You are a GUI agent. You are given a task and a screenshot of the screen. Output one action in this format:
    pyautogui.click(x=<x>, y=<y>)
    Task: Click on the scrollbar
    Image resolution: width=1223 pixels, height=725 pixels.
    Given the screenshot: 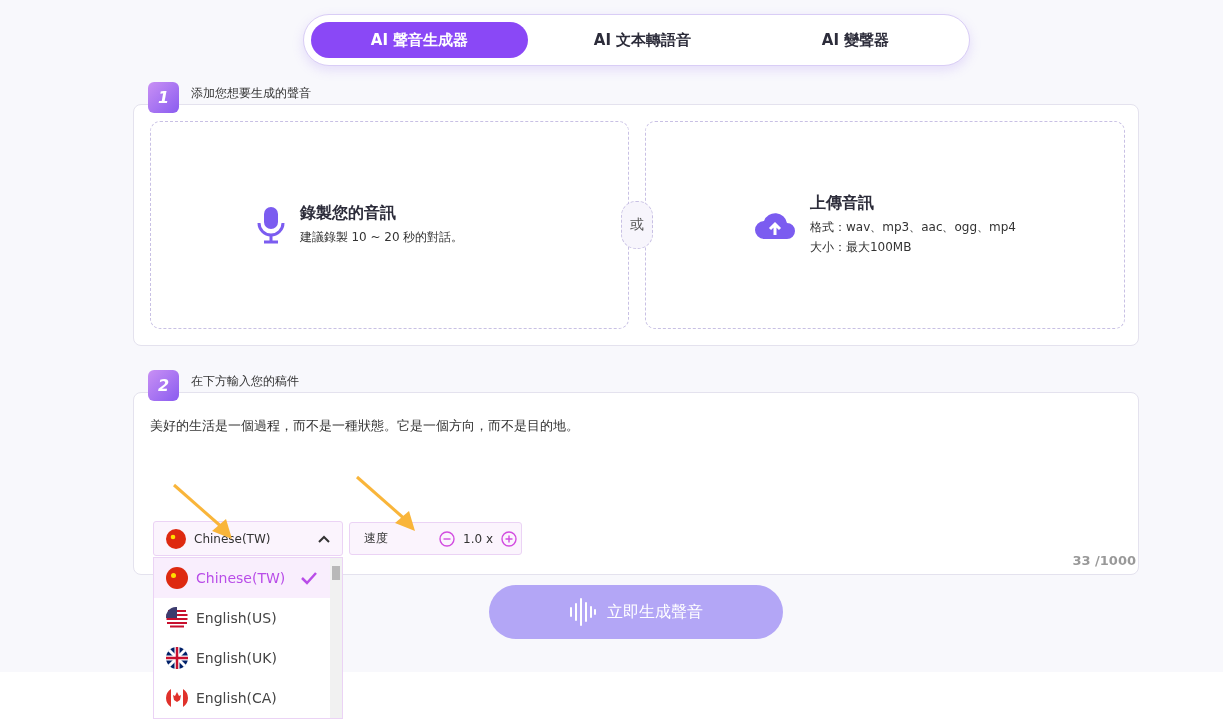 What is the action you would take?
    pyautogui.click(x=336, y=638)
    